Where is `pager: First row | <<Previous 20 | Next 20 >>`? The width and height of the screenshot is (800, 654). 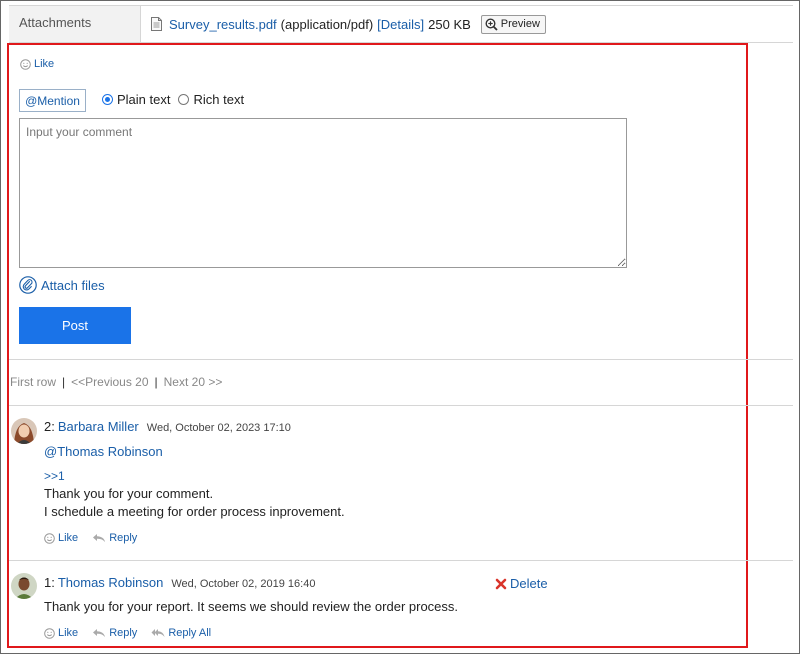 pager: First row | <<Previous 20 | Next 20 >> is located at coordinates (116, 382).